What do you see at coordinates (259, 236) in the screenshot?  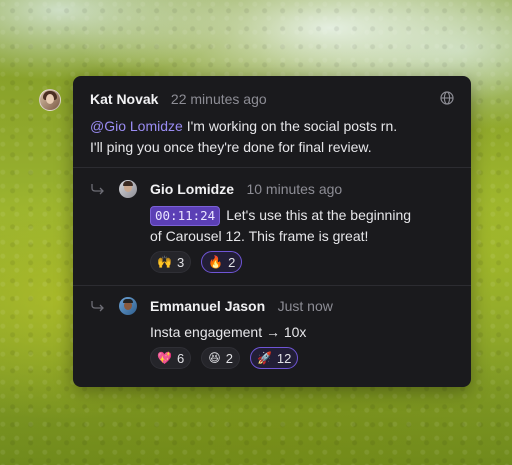 I see `reply-text-line2: of Carousel 12. This frame is great!` at bounding box center [259, 236].